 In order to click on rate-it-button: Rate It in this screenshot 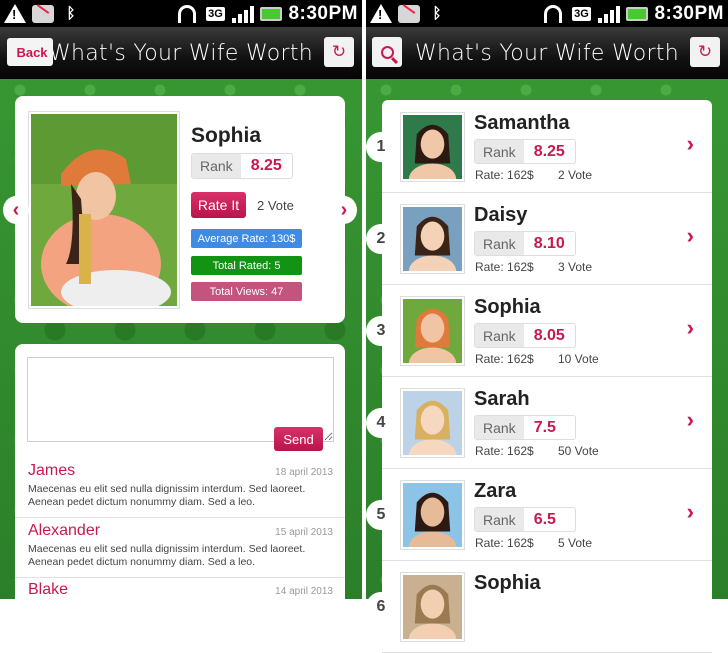, I will do `click(218, 205)`.